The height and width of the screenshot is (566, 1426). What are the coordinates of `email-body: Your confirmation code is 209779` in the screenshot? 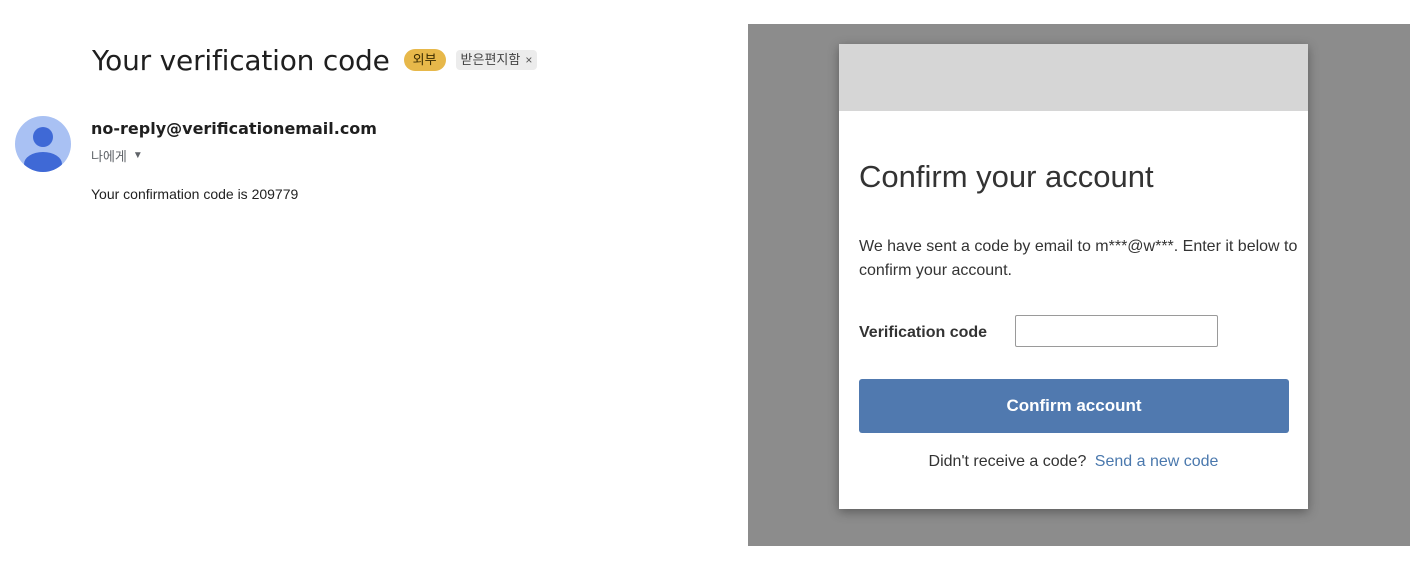 It's located at (195, 194).